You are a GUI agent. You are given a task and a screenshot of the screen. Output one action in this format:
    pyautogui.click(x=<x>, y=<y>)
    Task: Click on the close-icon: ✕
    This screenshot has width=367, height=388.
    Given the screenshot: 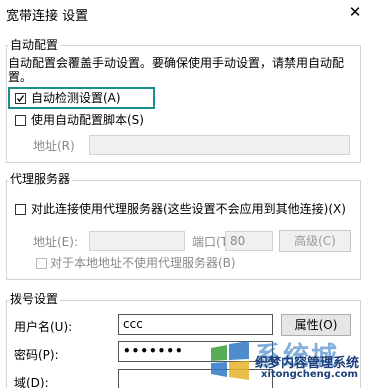 What is the action you would take?
    pyautogui.click(x=355, y=12)
    